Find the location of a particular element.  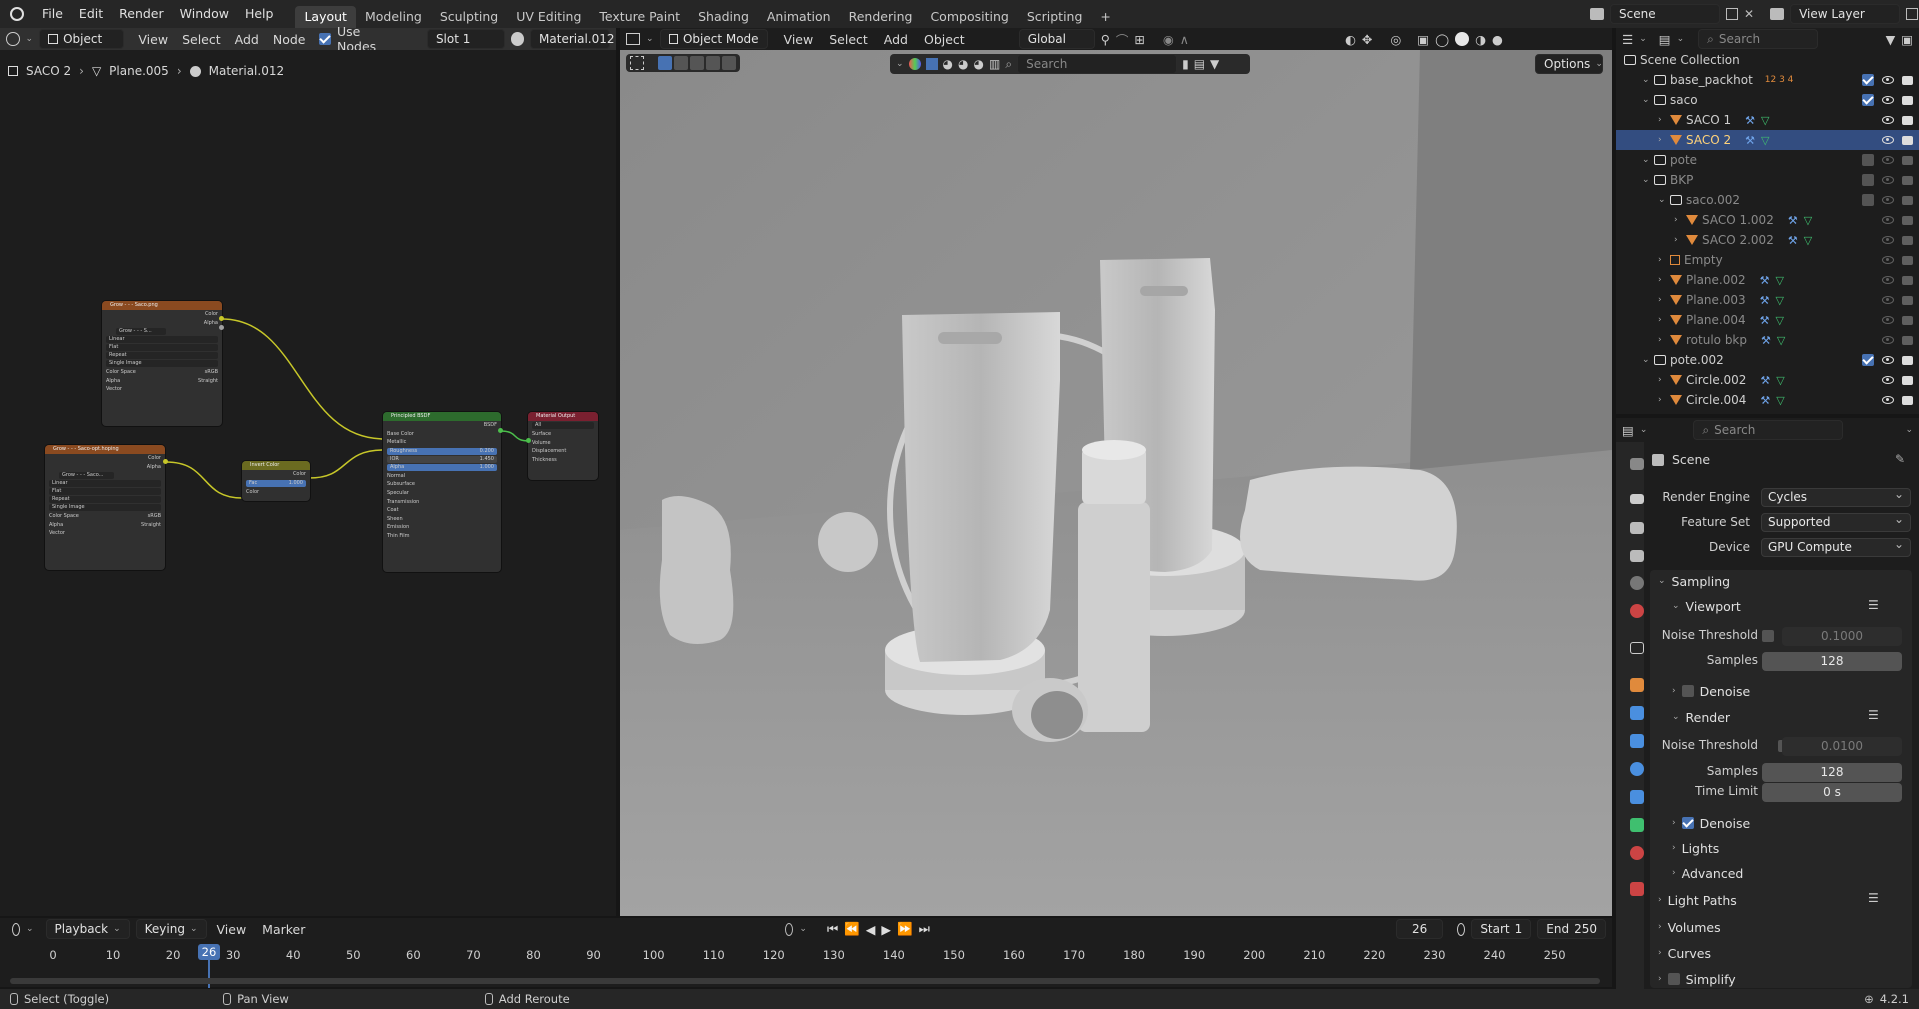

outliner-row: › Plane.003 ⚒ ▽ is located at coordinates (1767, 300).